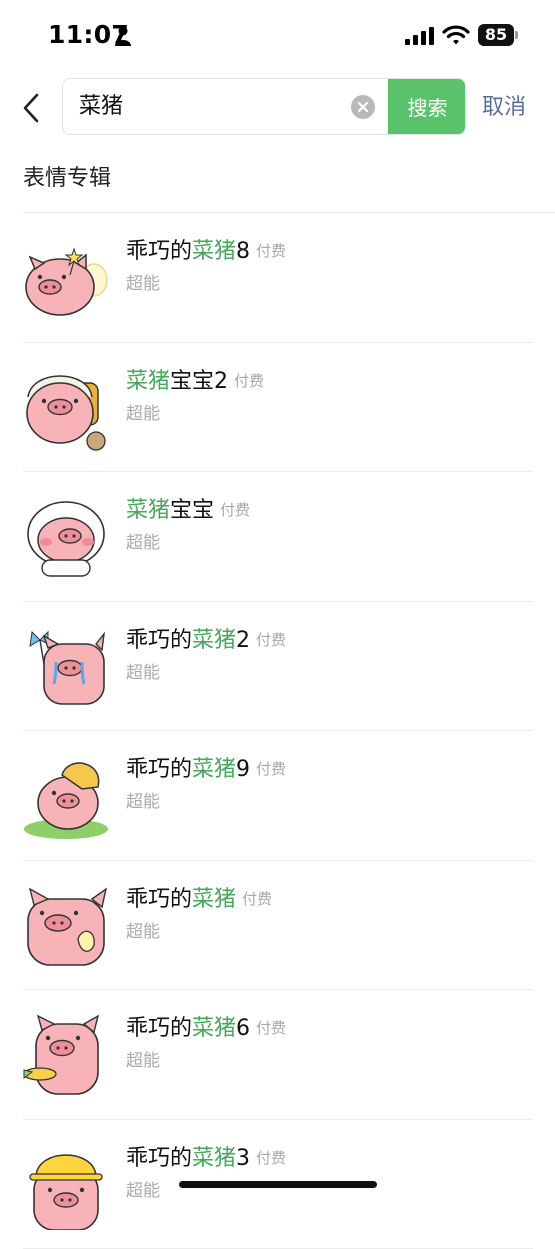 The image size is (555, 1249). I want to click on pig-corn-sticker, so click(66, 1056).